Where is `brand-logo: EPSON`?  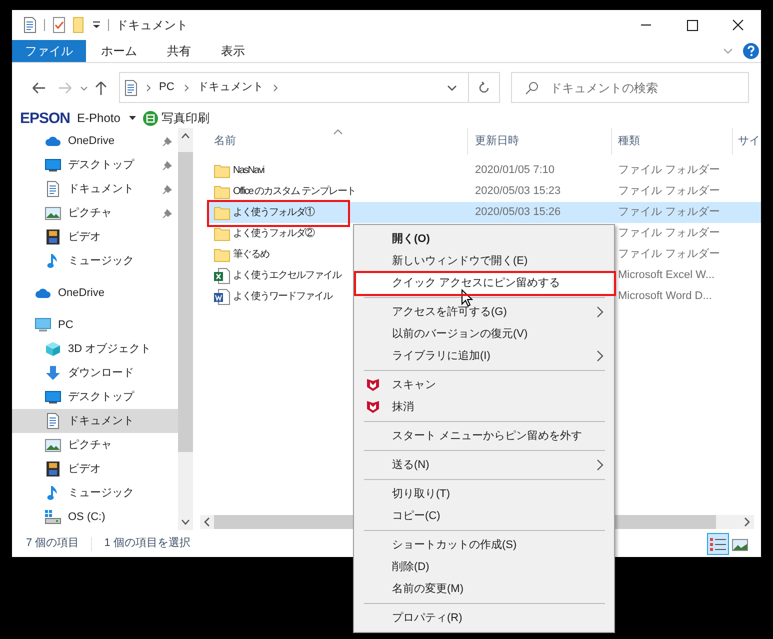 brand-logo: EPSON is located at coordinates (45, 118).